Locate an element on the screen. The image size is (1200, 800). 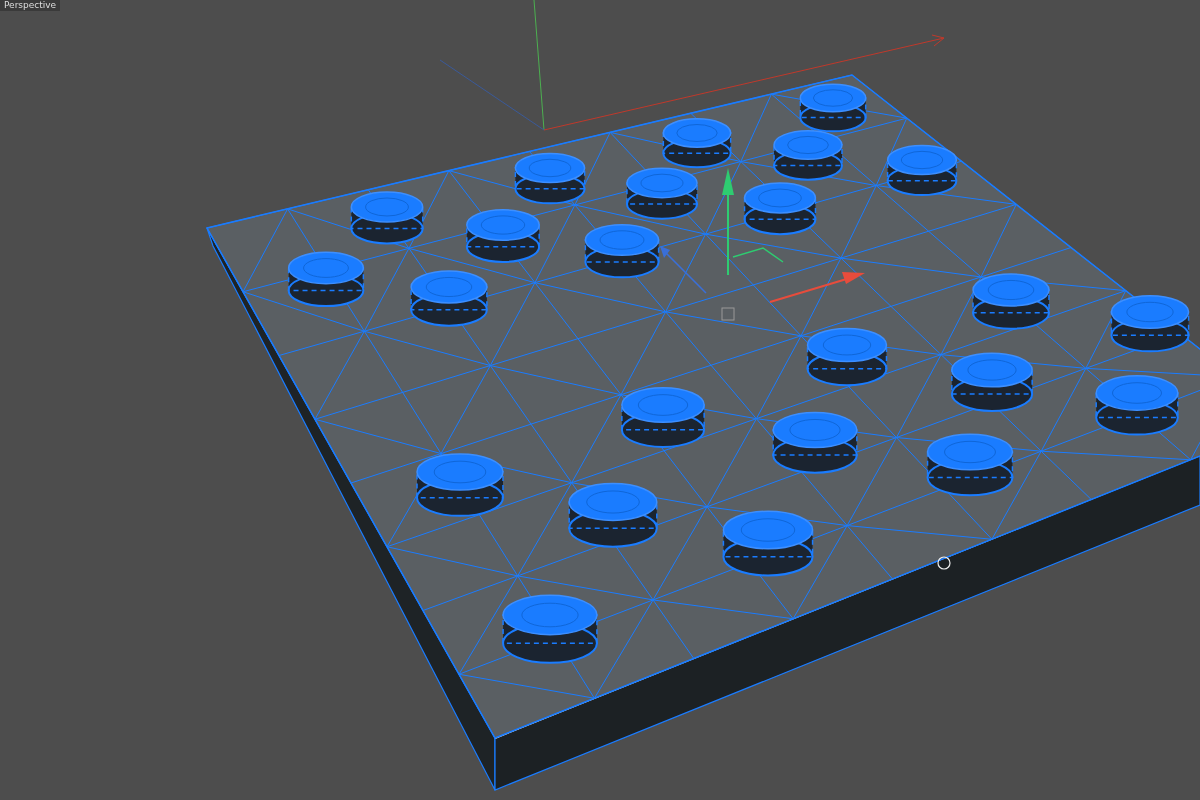
viewport-label: Perspective is located at coordinates (30, 5).